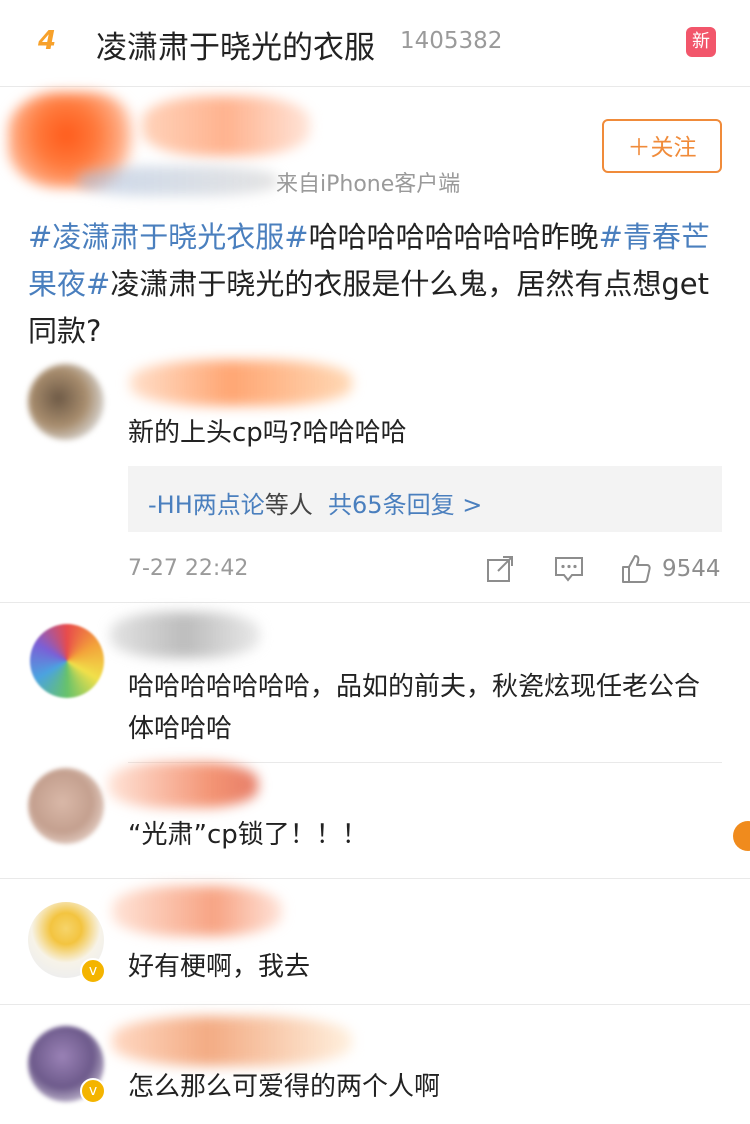 The height and width of the screenshot is (1124, 750). I want to click on reply-summary-middle: 等人, so click(288, 505).